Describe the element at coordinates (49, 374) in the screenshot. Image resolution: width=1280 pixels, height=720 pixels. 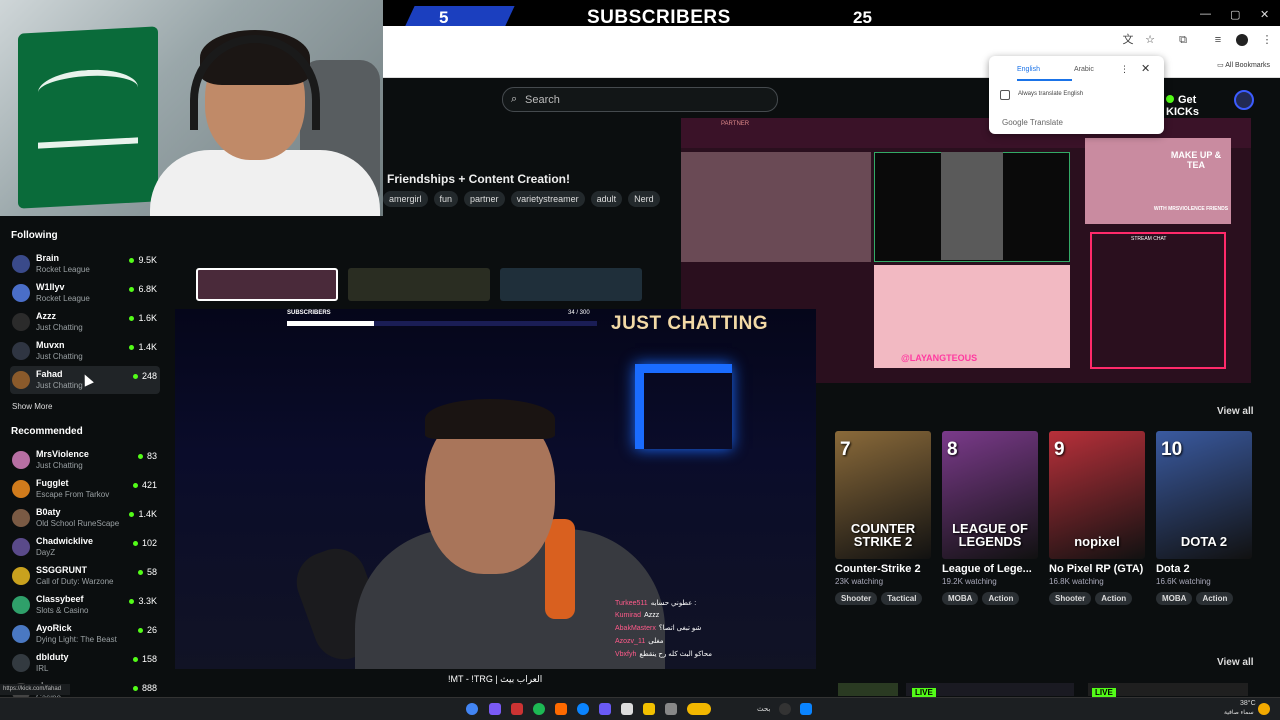
I see `channel-name: Fahad` at that location.